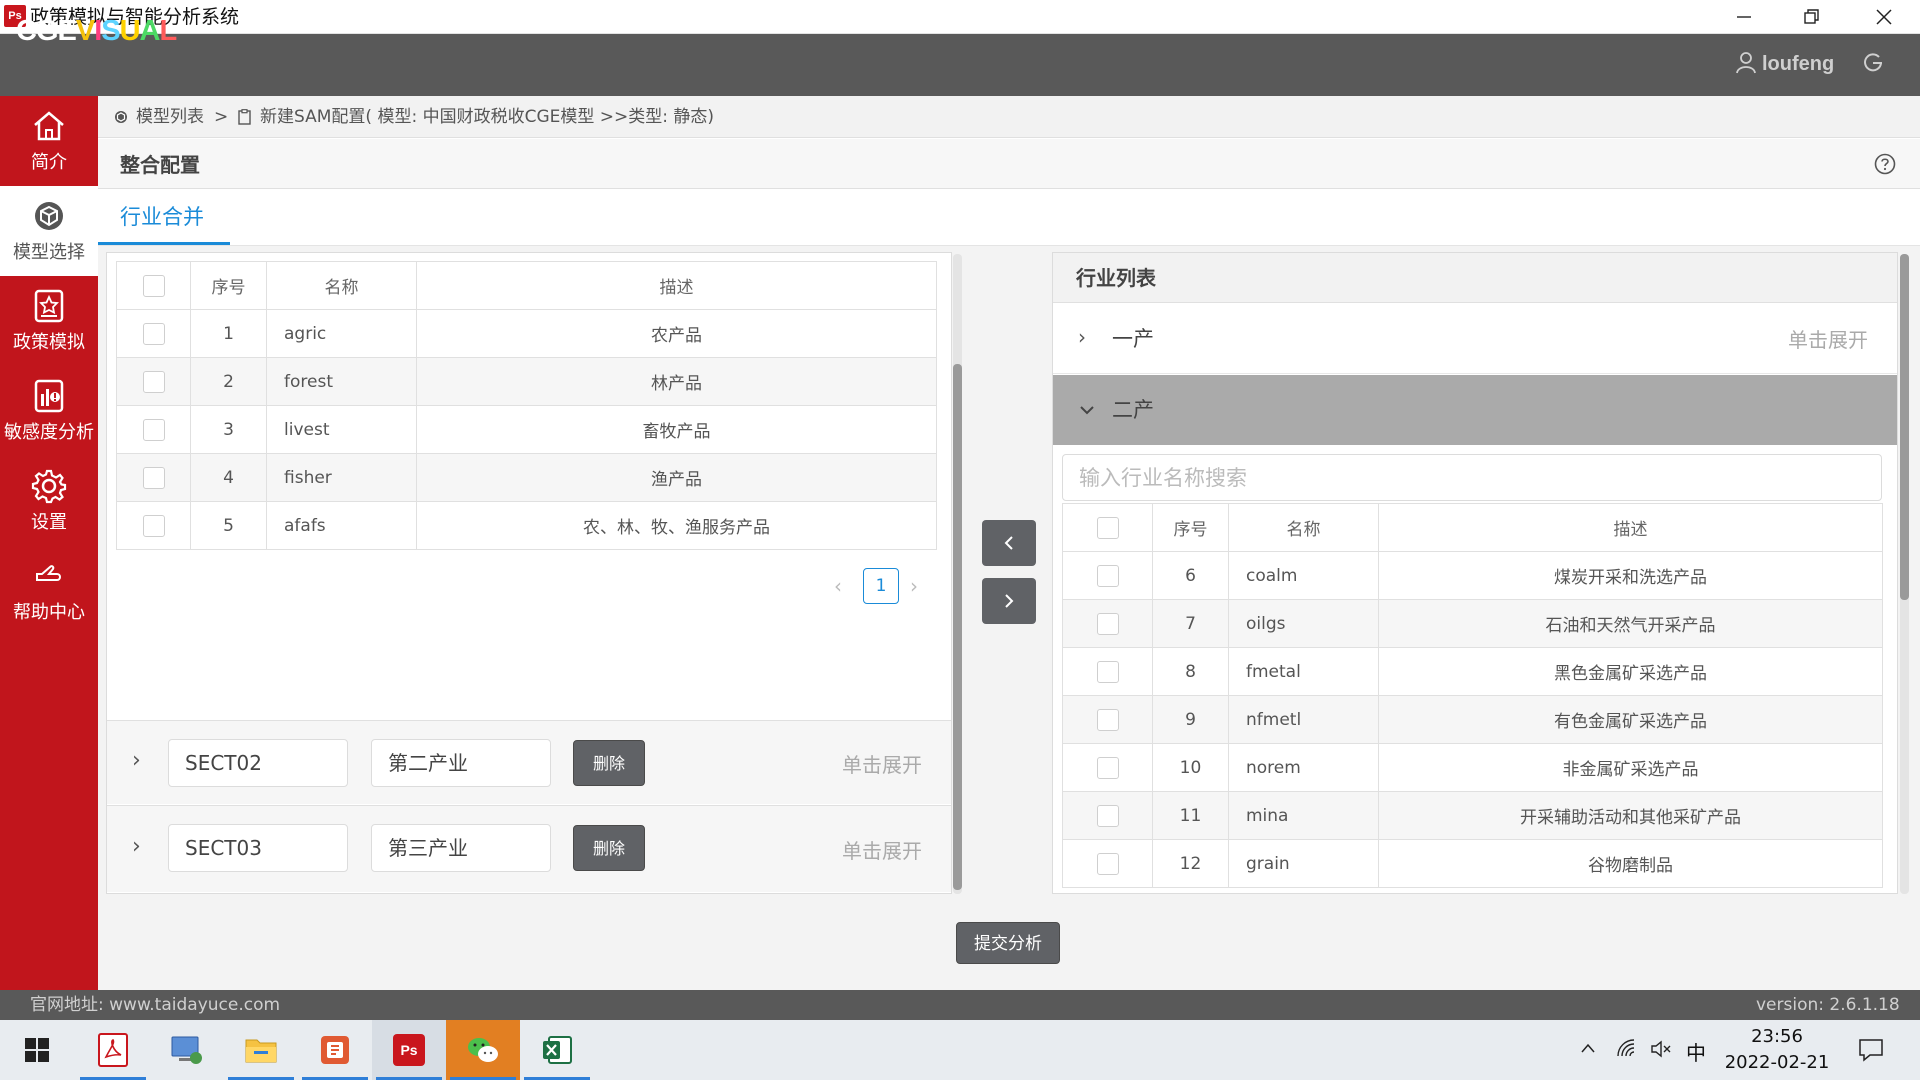 The height and width of the screenshot is (1080, 1920). What do you see at coordinates (1475, 410) in the screenshot?
I see `category-secondary` at bounding box center [1475, 410].